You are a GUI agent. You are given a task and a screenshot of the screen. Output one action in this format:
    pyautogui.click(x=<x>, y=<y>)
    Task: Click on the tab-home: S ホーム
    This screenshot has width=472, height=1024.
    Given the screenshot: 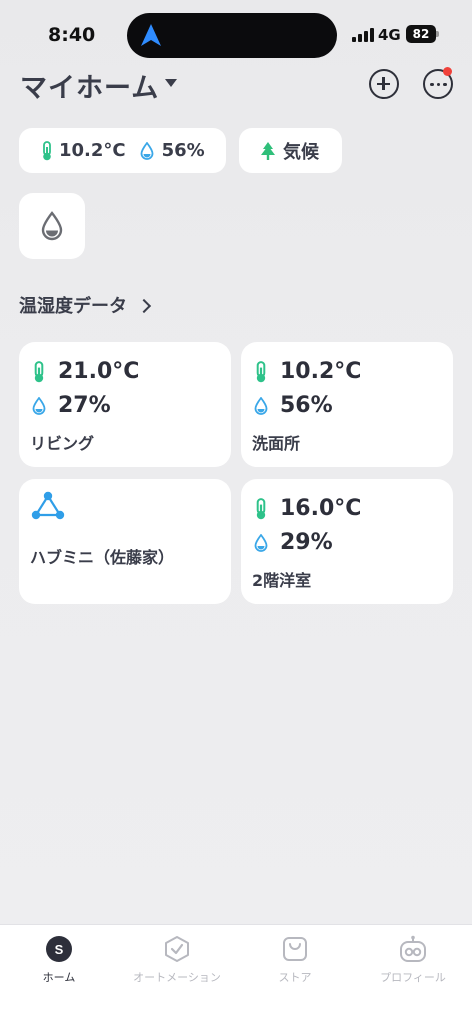 What is the action you would take?
    pyautogui.click(x=59, y=960)
    